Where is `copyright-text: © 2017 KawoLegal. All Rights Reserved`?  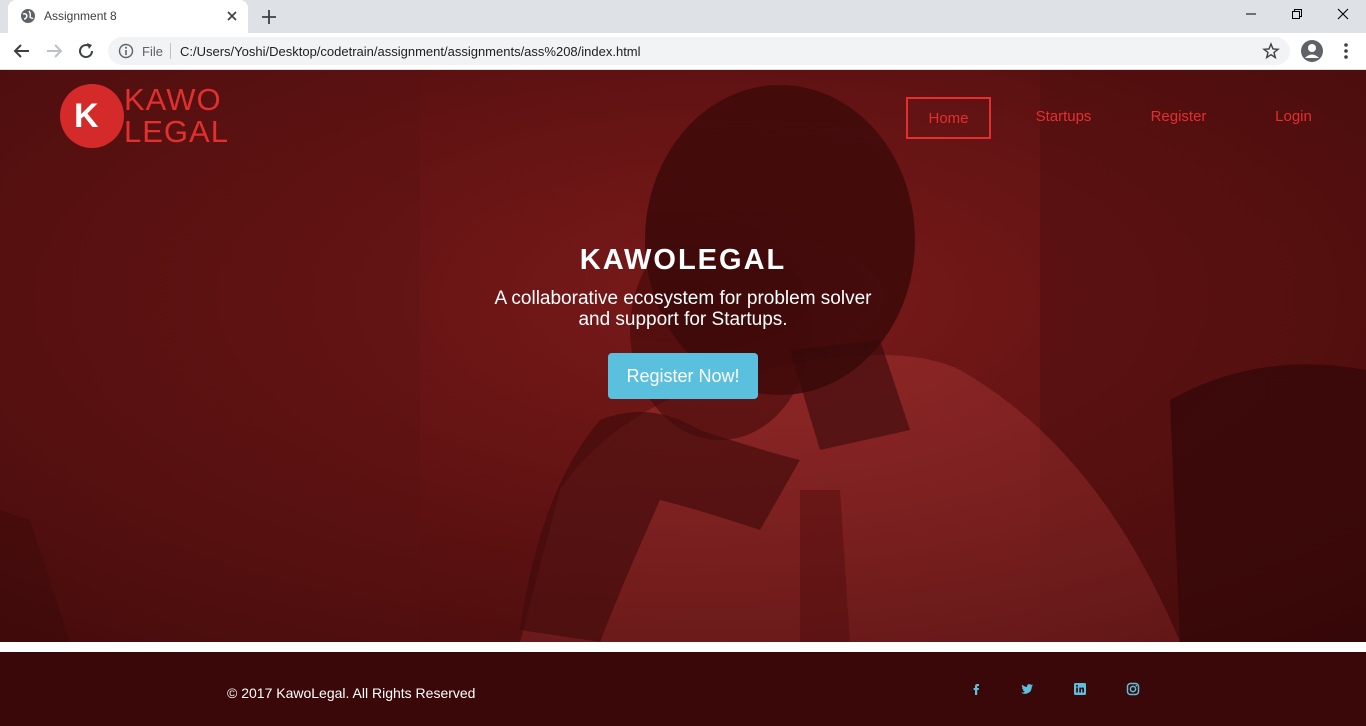
copyright-text: © 2017 KawoLegal. All Rights Reserved is located at coordinates (351, 693).